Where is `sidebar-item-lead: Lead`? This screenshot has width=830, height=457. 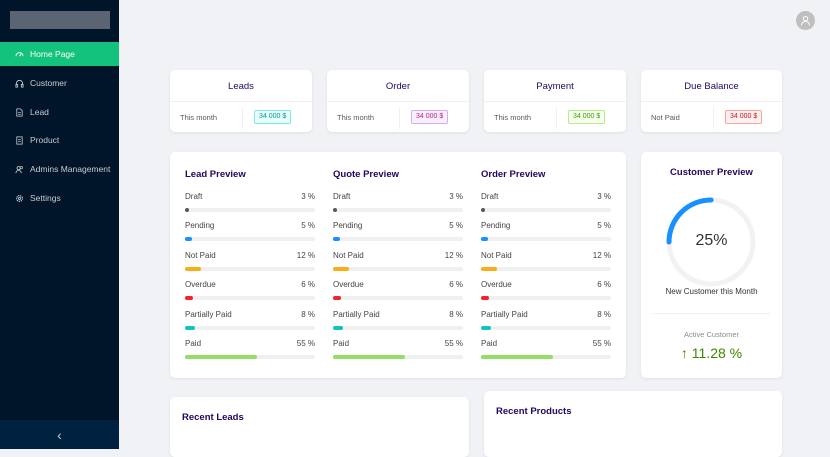 sidebar-item-lead: Lead is located at coordinates (59, 112).